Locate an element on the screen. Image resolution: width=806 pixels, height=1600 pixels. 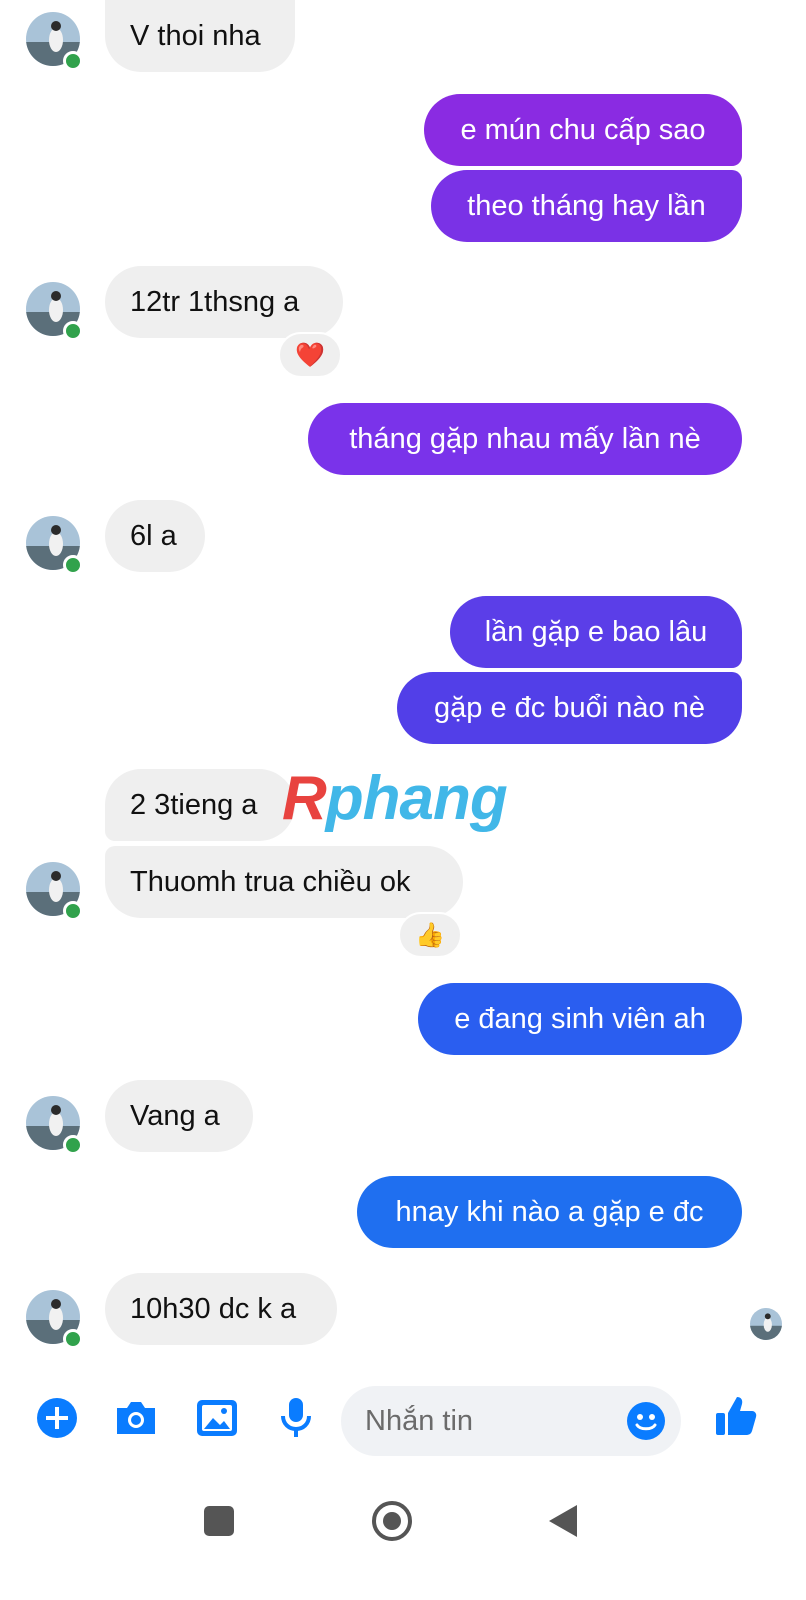
incoming-message: Vang a is located at coordinates (179, 1116).